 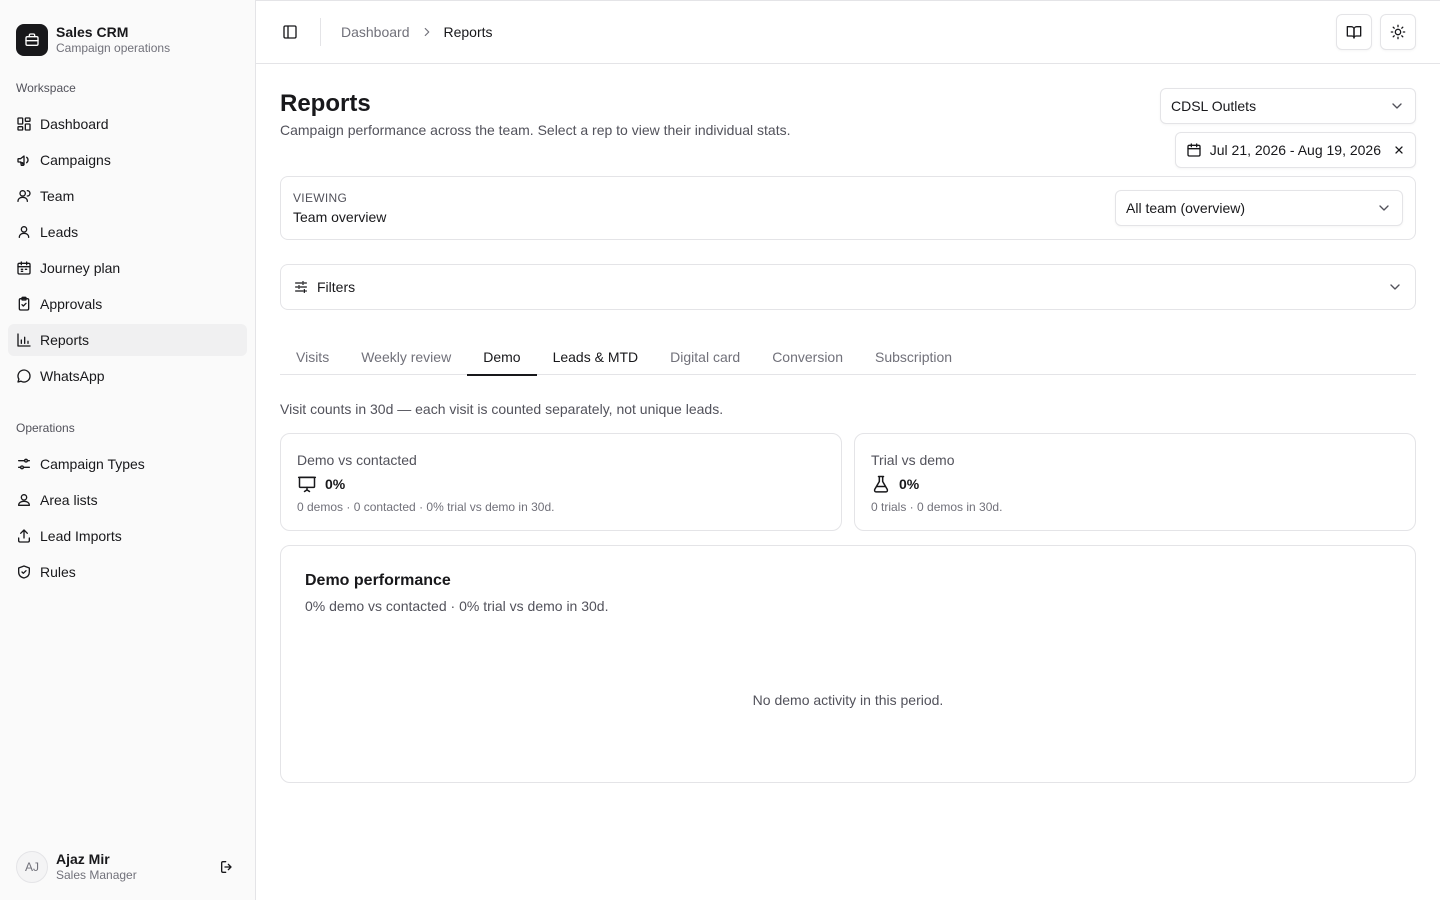 What do you see at coordinates (24, 572) in the screenshot?
I see `shield-check-icon` at bounding box center [24, 572].